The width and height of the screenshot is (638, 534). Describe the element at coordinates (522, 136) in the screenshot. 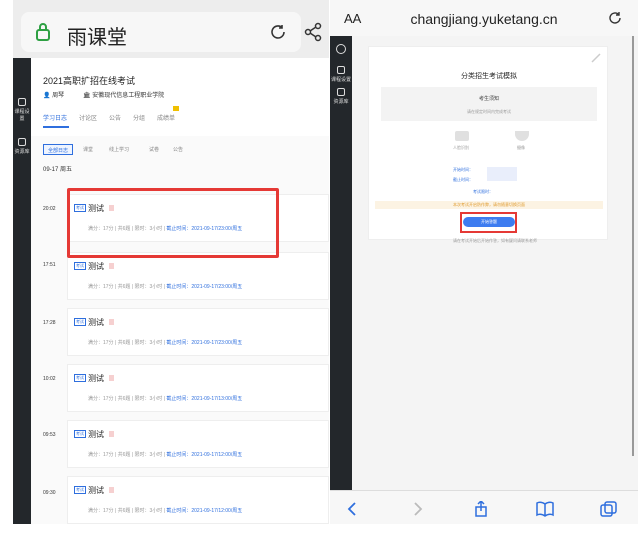

I see `camera-icon` at that location.